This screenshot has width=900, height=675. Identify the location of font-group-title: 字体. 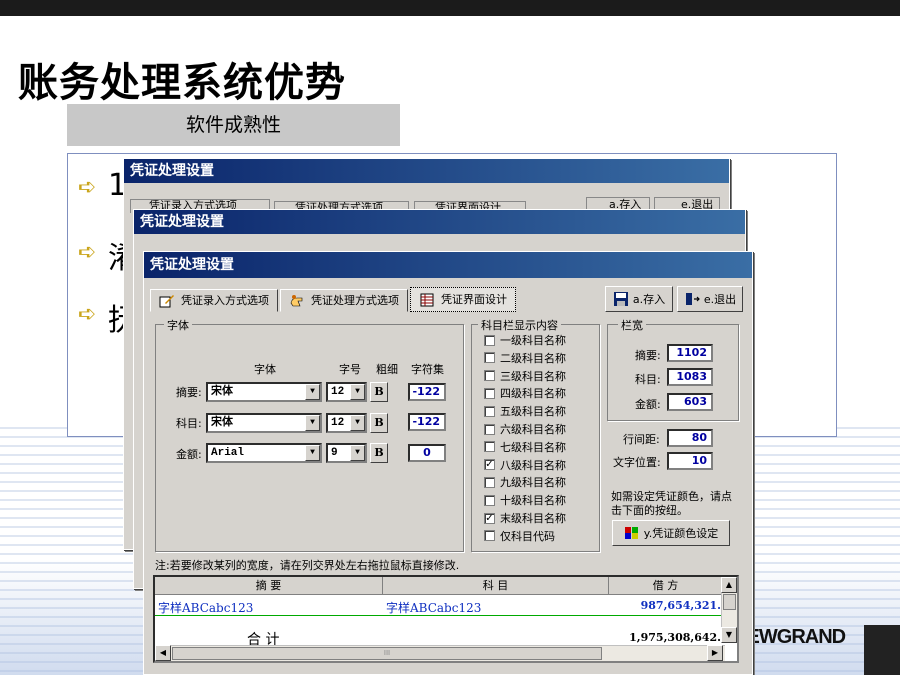
(178, 325).